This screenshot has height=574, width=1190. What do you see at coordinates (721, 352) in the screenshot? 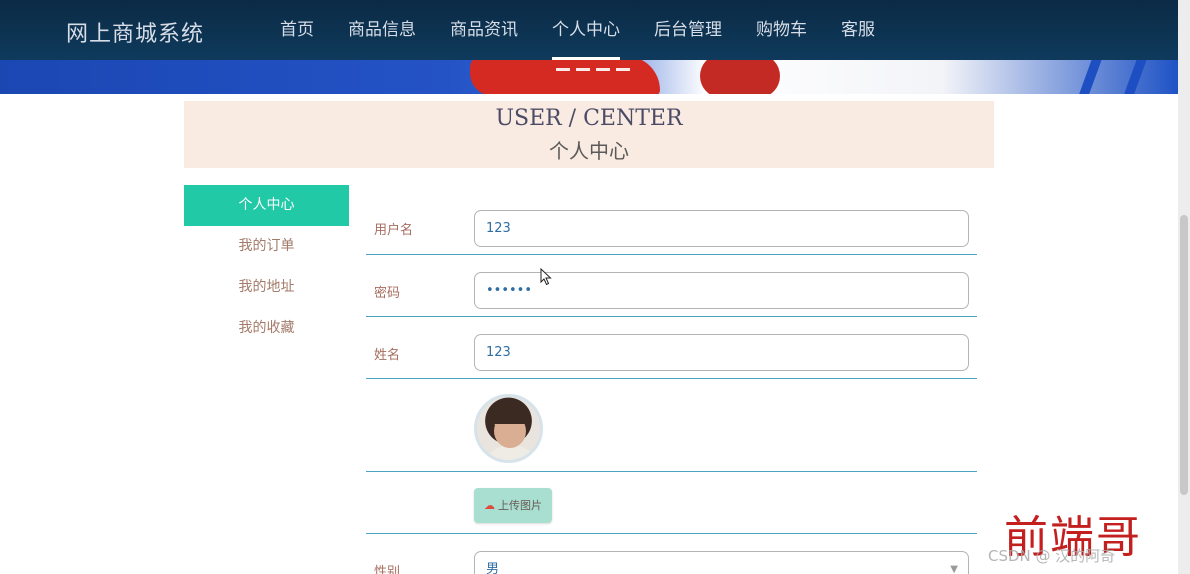
I see `name-input: 123` at bounding box center [721, 352].